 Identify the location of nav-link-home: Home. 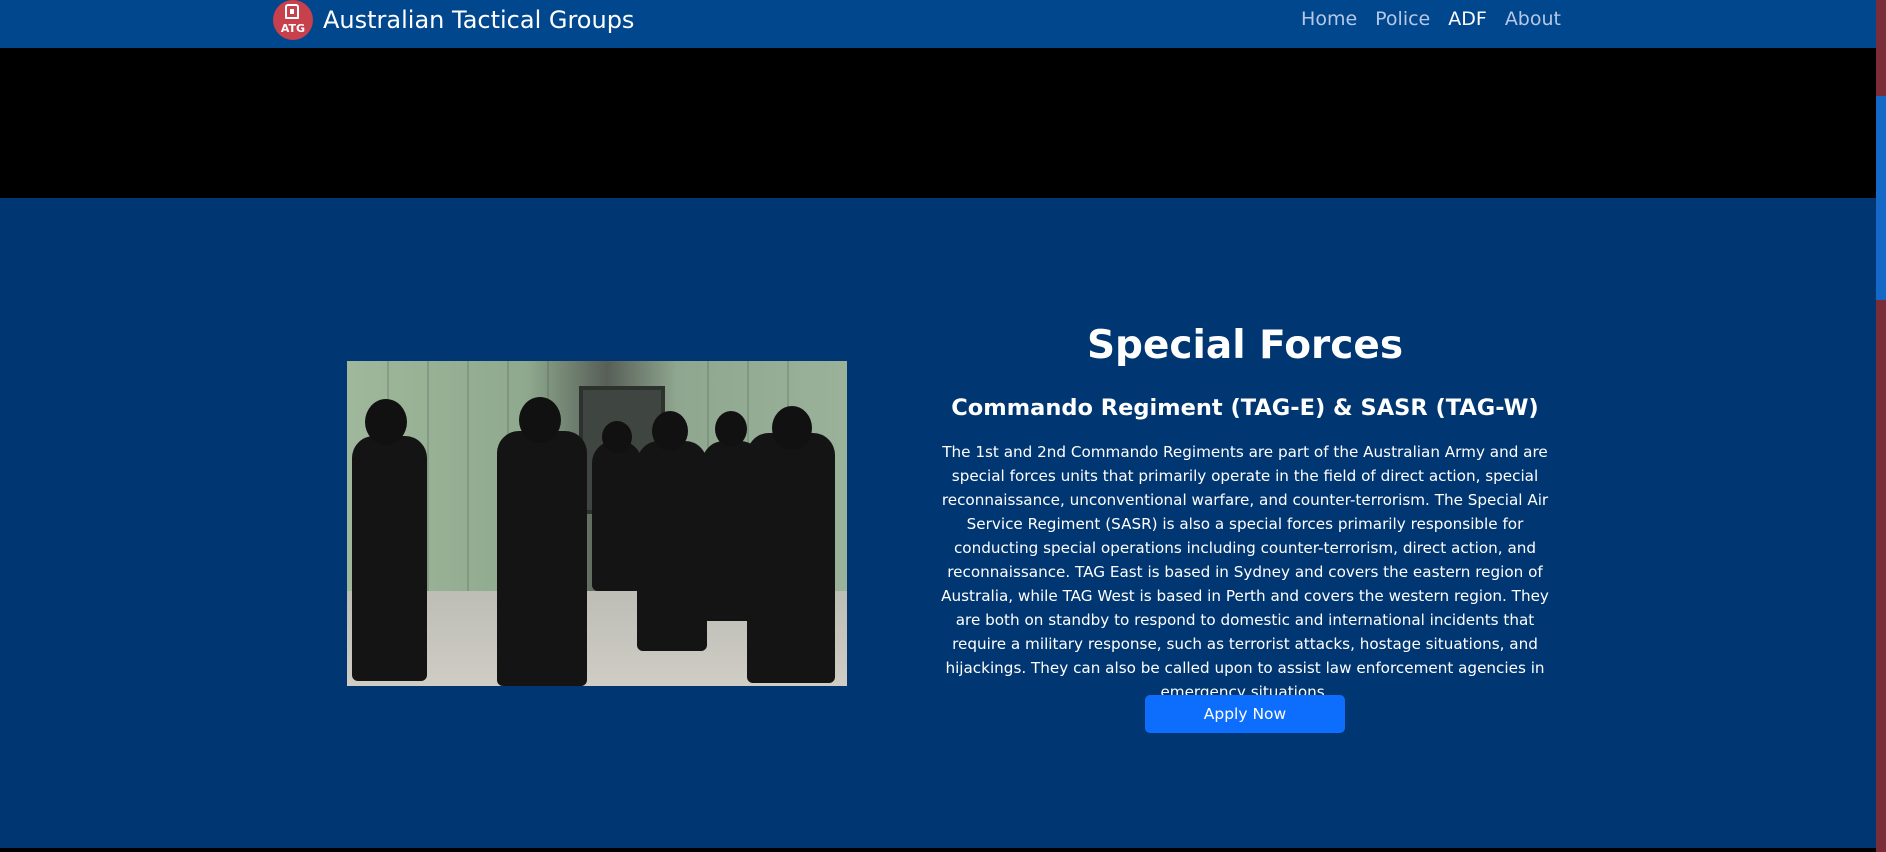
(1329, 19).